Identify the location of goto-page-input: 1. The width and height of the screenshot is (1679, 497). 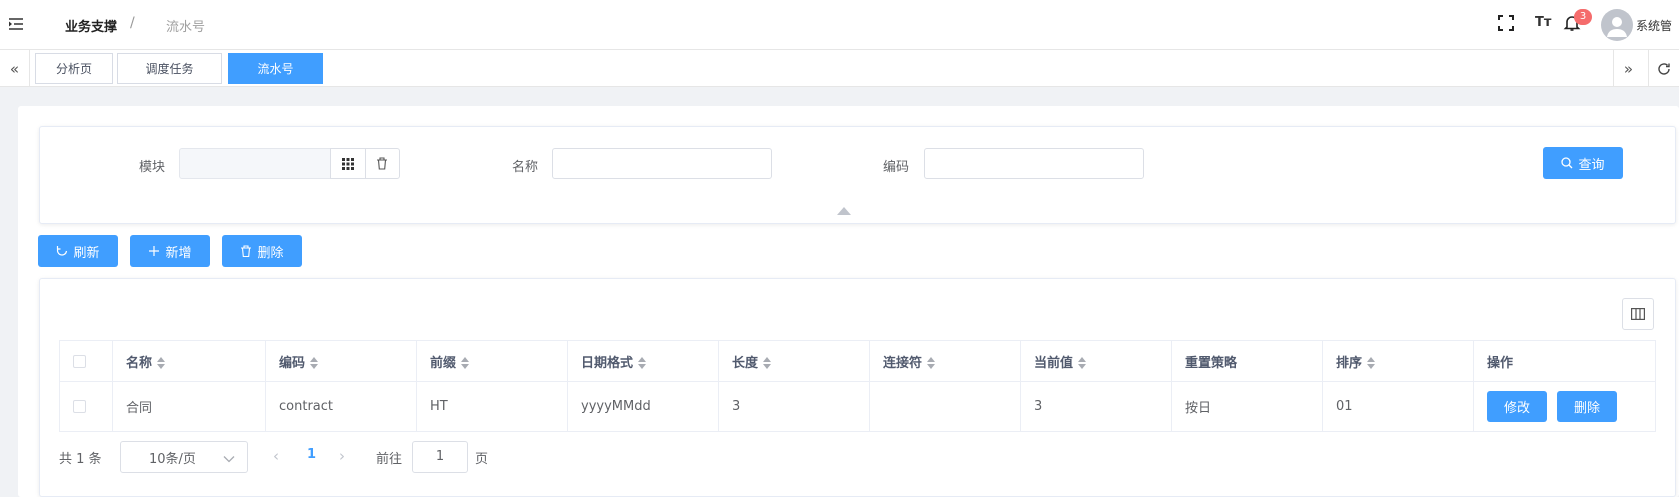
(440, 457).